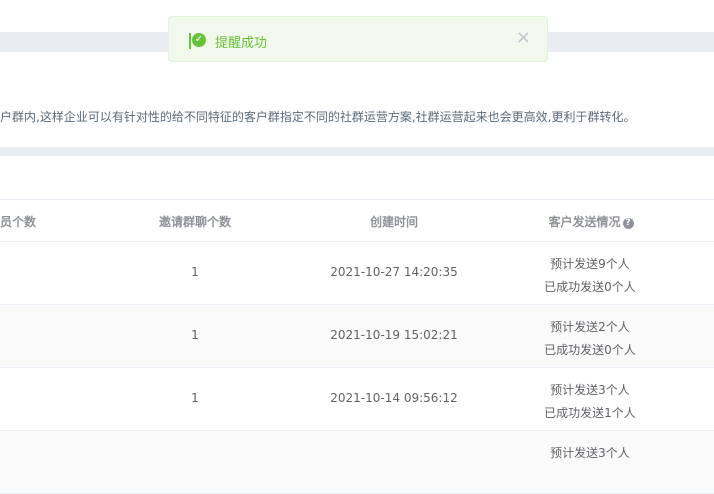 This screenshot has height=494, width=714. Describe the element at coordinates (394, 335) in the screenshot. I see `created-time: 2021-10-19 15:02:21` at that location.